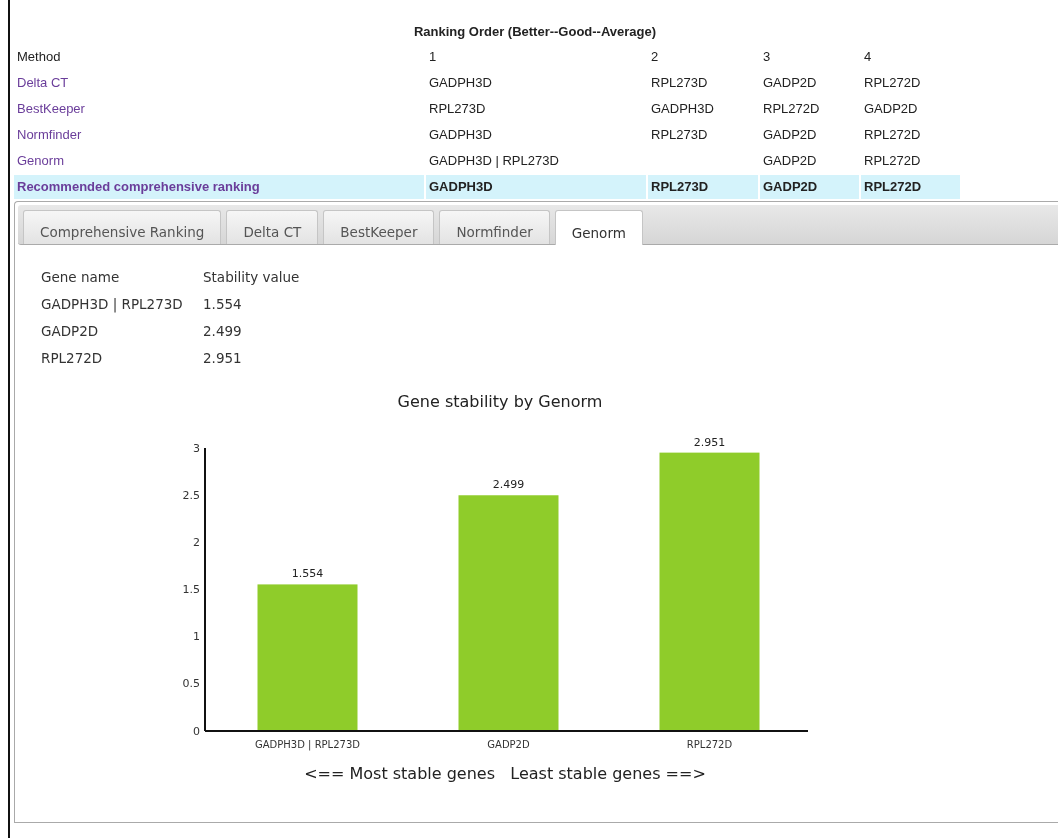 This screenshot has height=838, width=1058. Describe the element at coordinates (81, 277) in the screenshot. I see `column-header: Gene name` at that location.